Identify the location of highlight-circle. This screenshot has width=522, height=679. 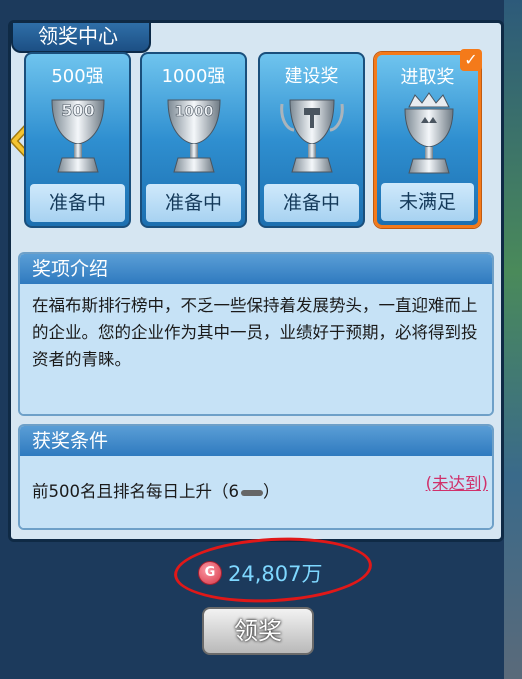
(273, 570).